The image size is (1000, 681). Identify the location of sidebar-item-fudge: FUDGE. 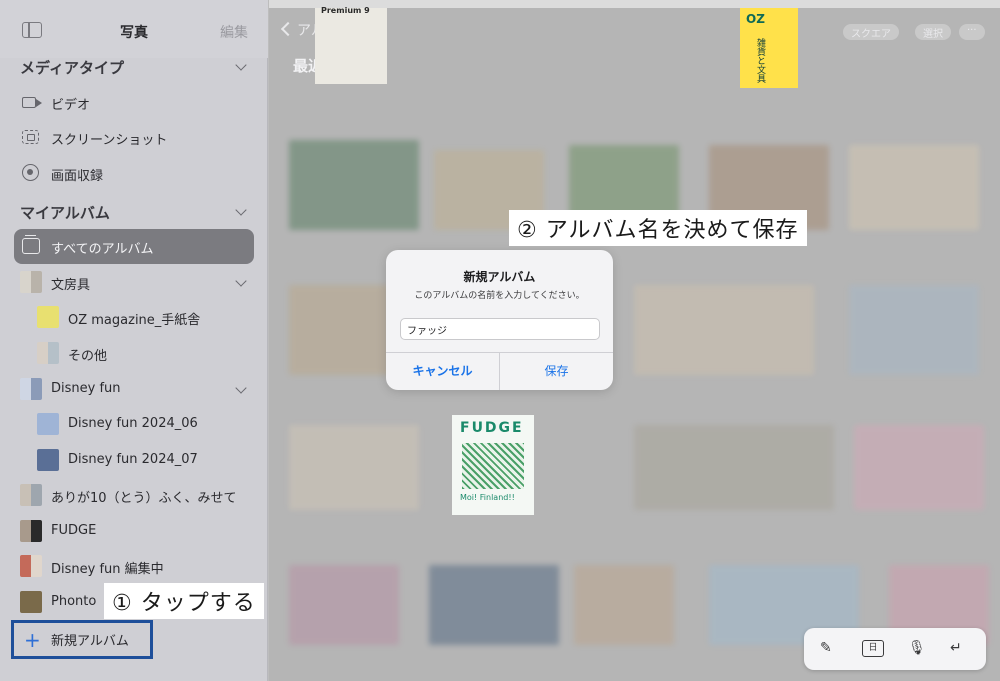
(134, 531).